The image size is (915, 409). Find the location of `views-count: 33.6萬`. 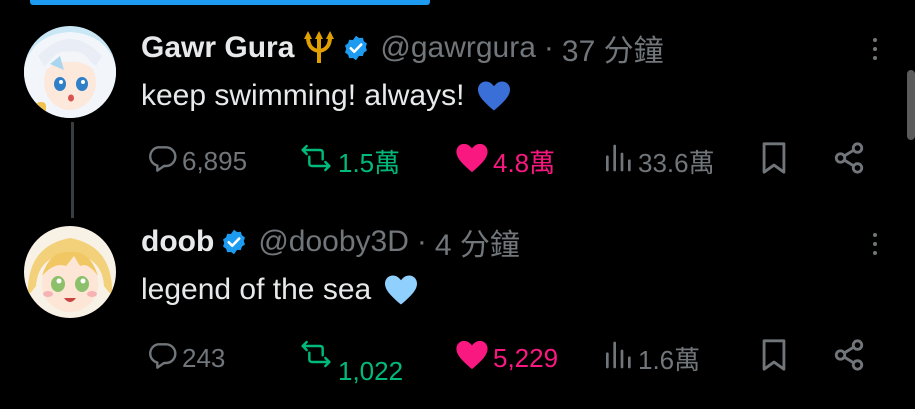

views-count: 33.6萬 is located at coordinates (676, 162).